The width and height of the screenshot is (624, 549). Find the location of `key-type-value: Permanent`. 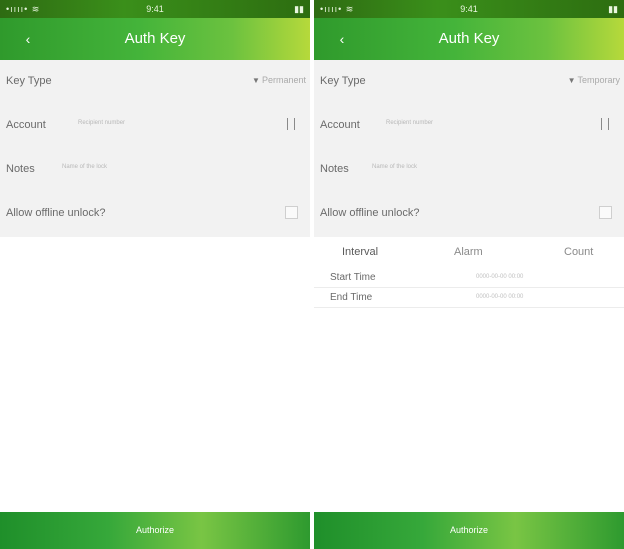

key-type-value: Permanent is located at coordinates (283, 80).